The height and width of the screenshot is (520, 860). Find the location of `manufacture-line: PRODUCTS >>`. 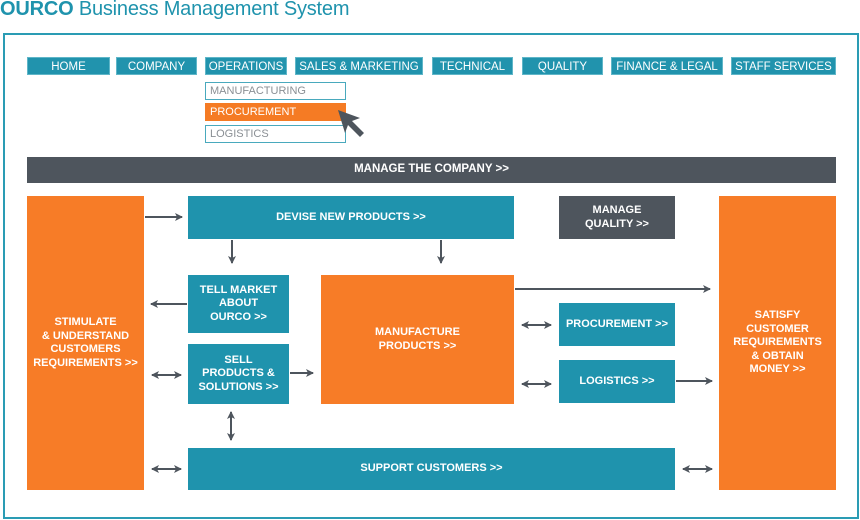

manufacture-line: PRODUCTS >> is located at coordinates (417, 345).